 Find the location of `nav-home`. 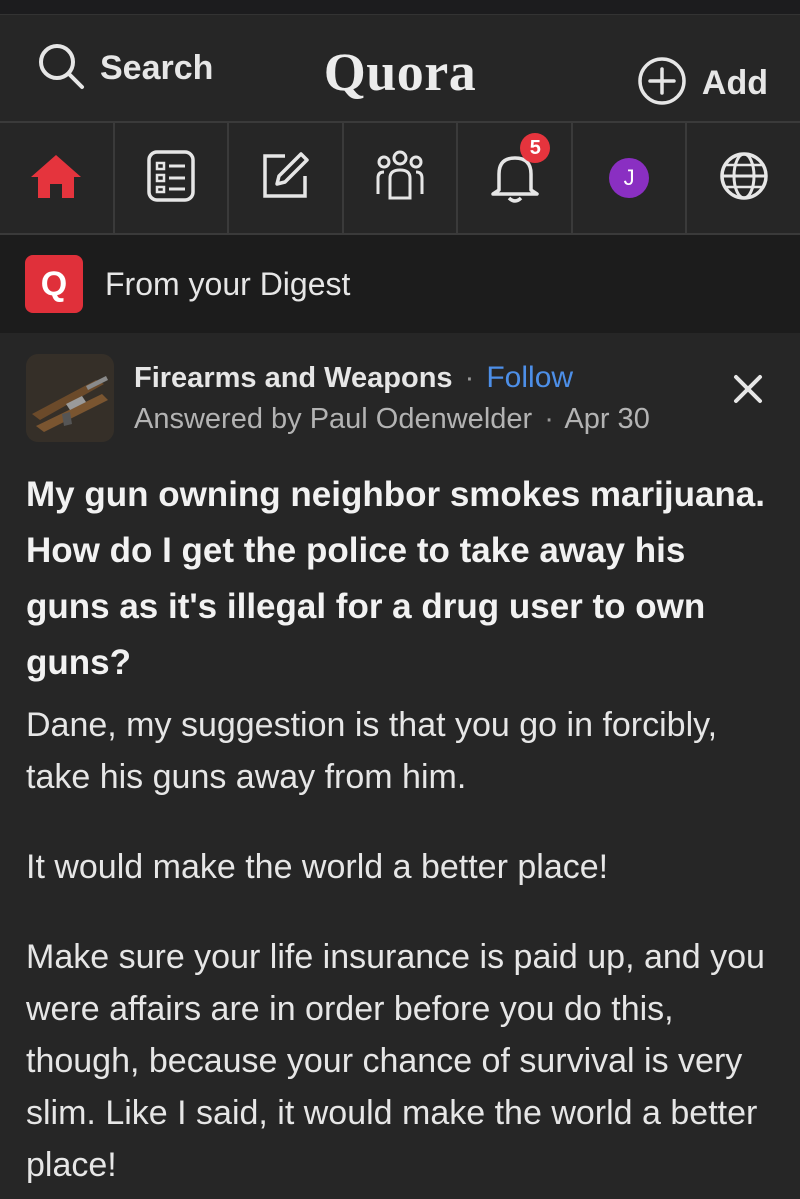

nav-home is located at coordinates (57, 178).